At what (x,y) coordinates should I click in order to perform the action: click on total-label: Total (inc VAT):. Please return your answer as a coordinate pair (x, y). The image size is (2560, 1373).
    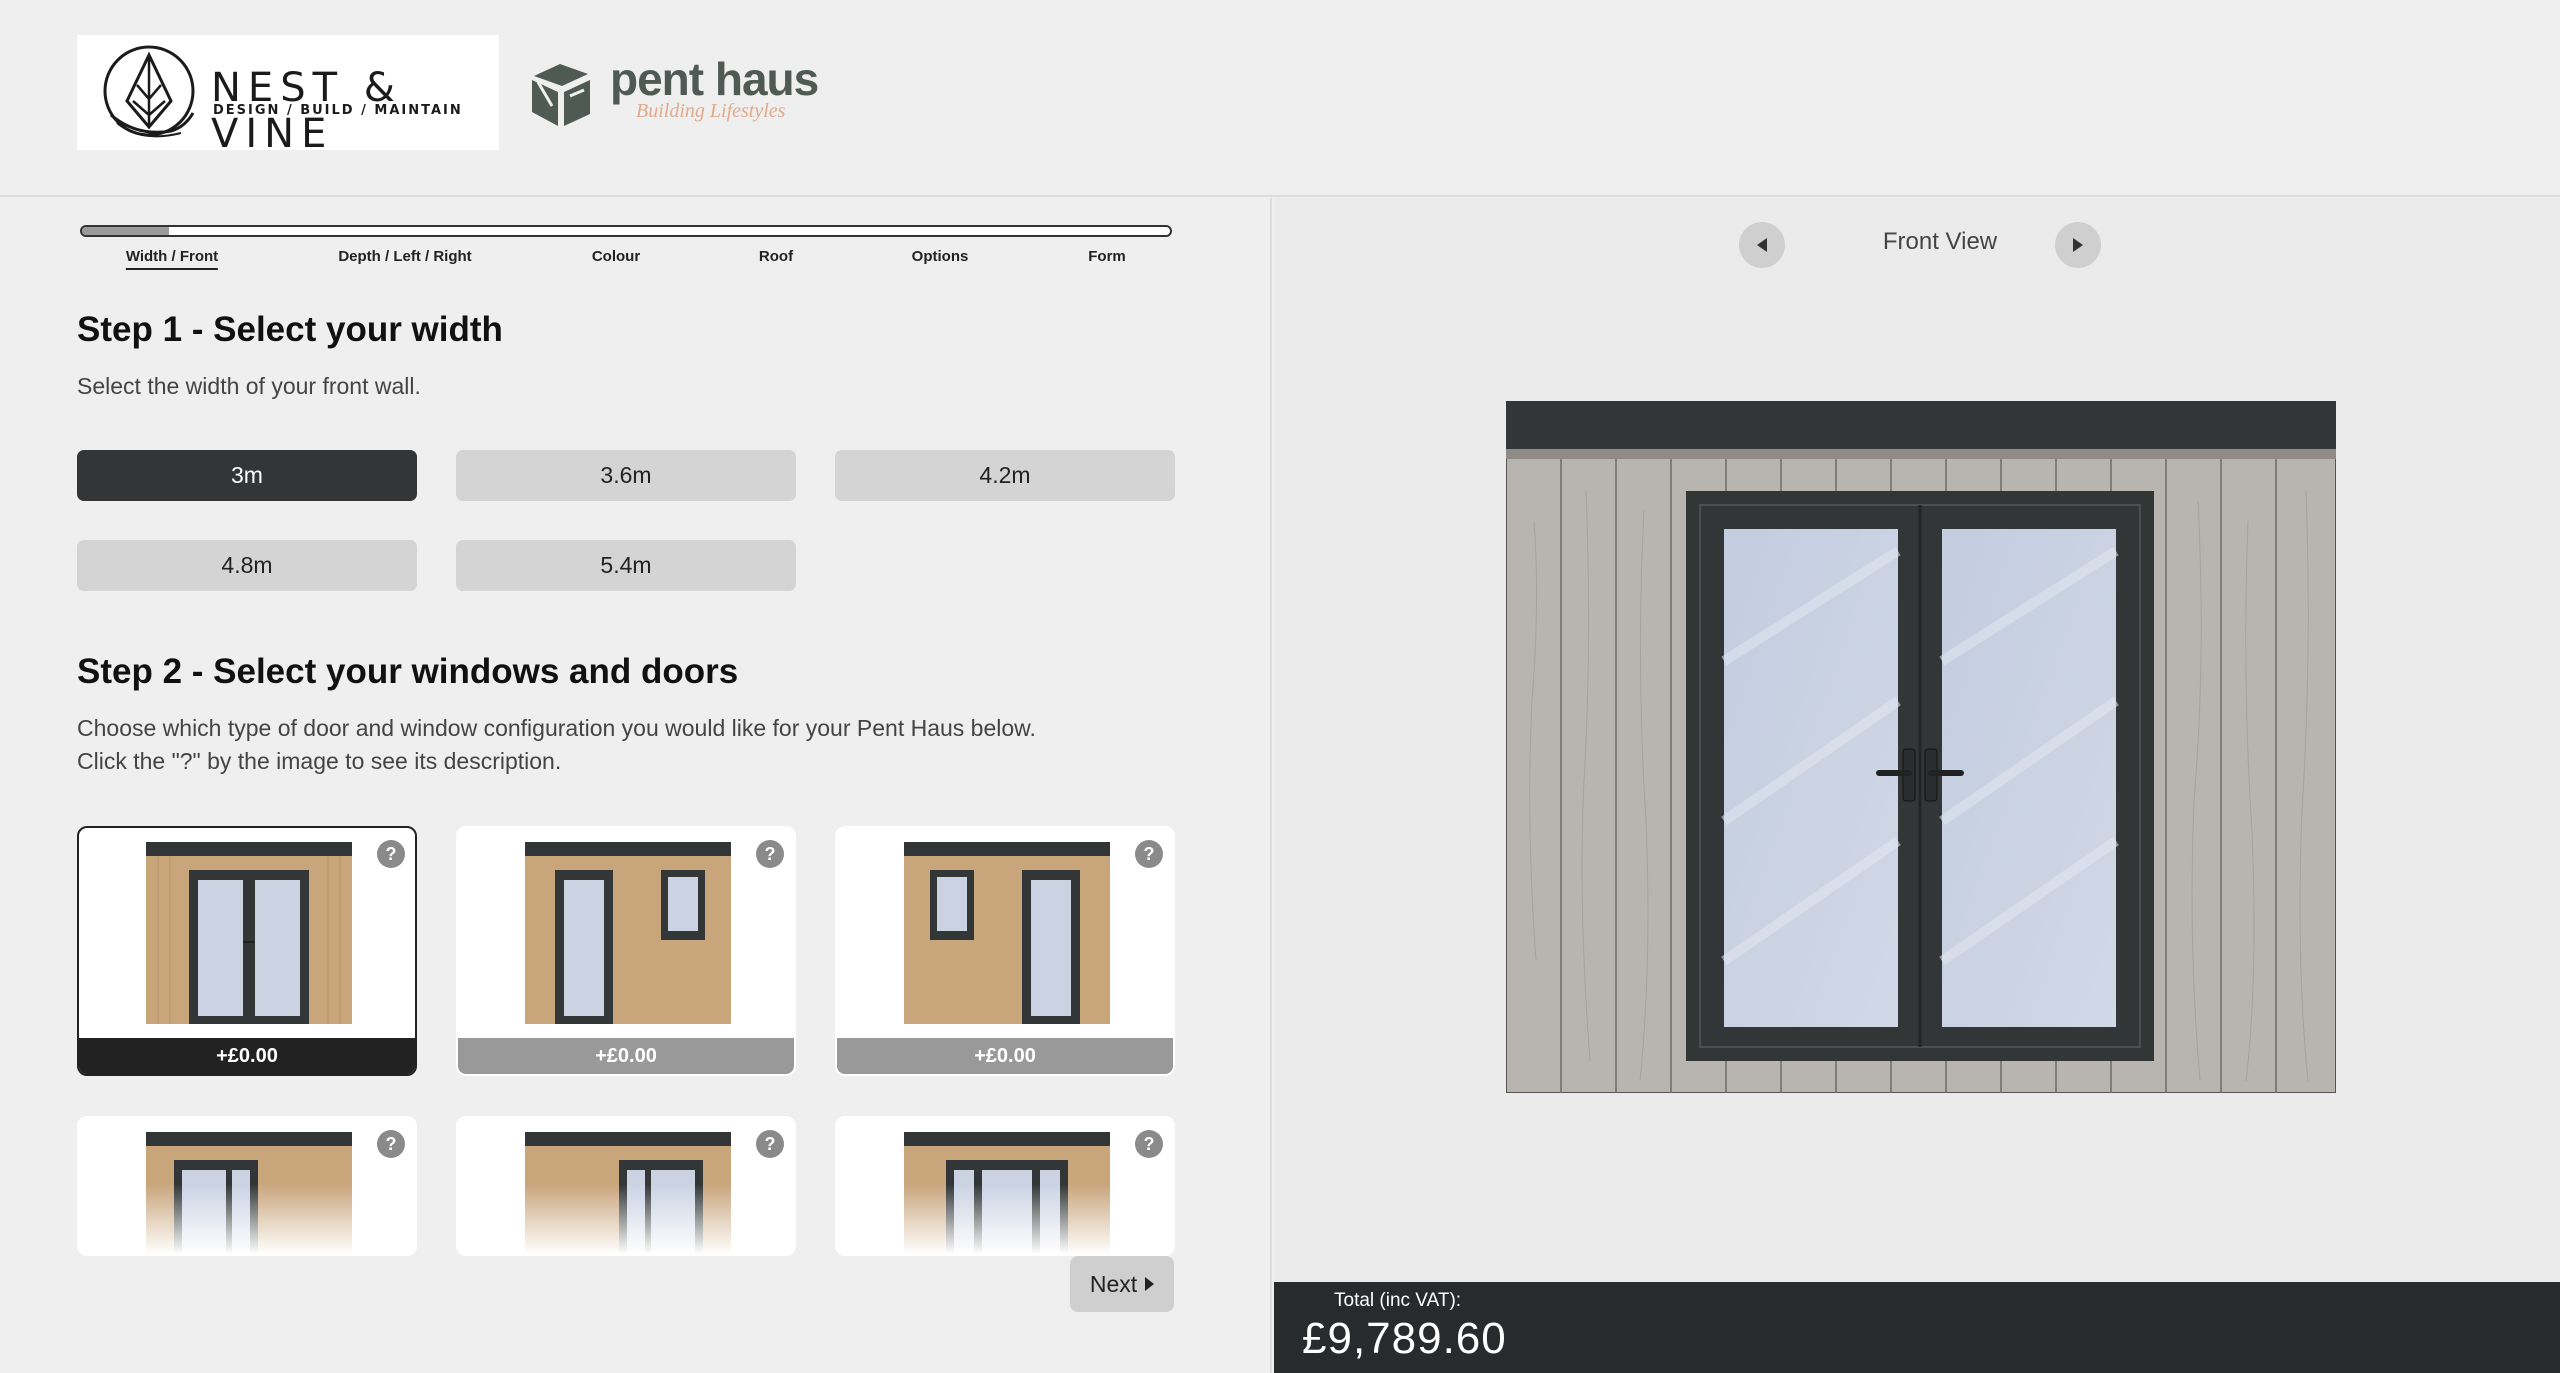
    Looking at the image, I should click on (1398, 1300).